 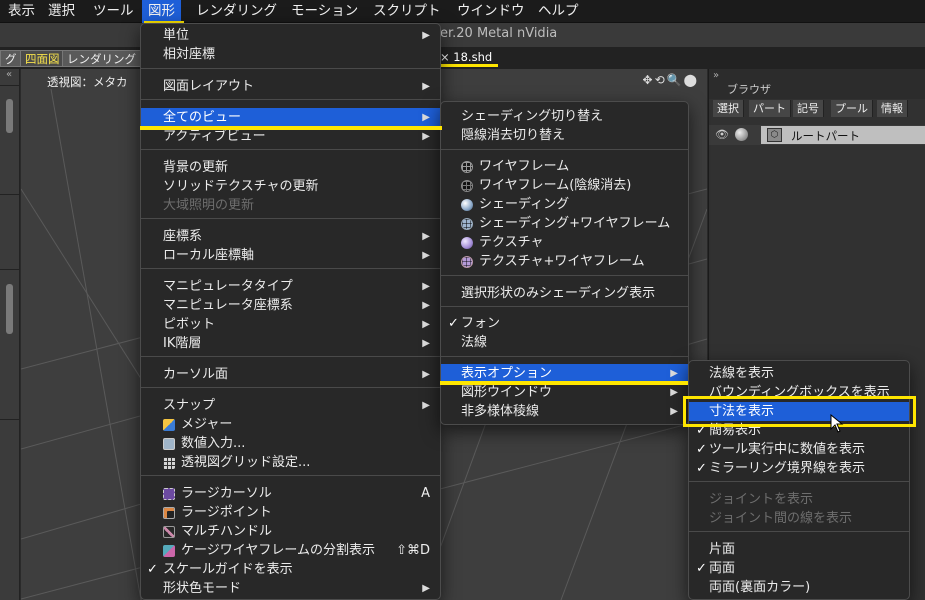 What do you see at coordinates (226, 493) in the screenshot?
I see `menu-item-label: ラージカーソル` at bounding box center [226, 493].